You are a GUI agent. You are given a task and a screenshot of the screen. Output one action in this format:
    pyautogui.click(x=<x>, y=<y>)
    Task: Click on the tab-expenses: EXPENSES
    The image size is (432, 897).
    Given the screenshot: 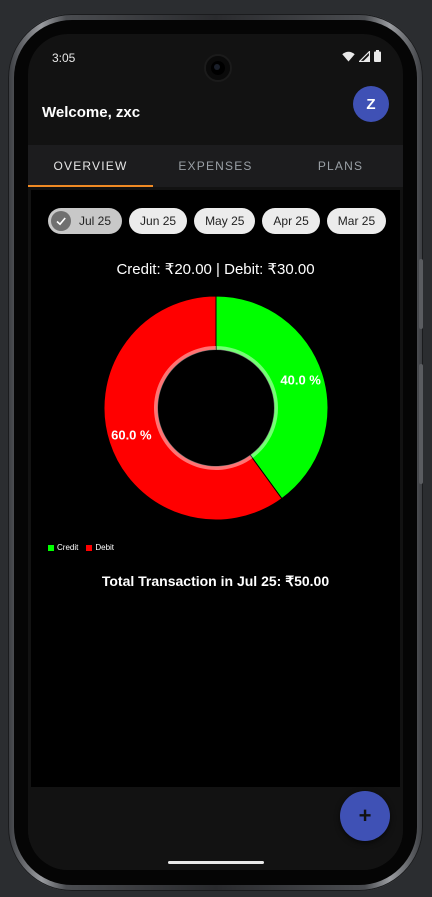 What is the action you would take?
    pyautogui.click(x=215, y=166)
    